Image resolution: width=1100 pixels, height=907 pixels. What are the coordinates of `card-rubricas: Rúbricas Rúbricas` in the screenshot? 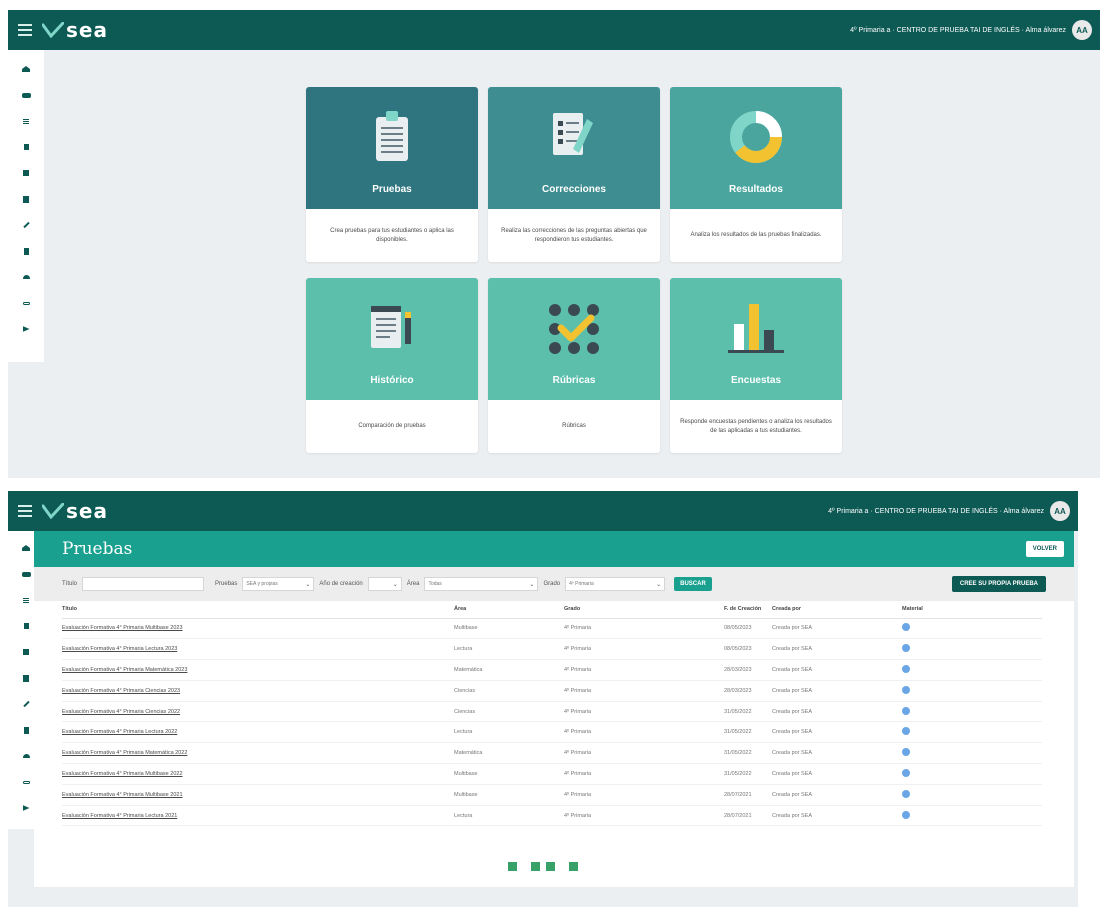 It's located at (574, 365).